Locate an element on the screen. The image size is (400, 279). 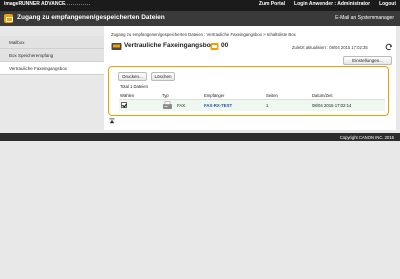
mail-admin-link: E-Mail an Systemmanager is located at coordinates (364, 18).